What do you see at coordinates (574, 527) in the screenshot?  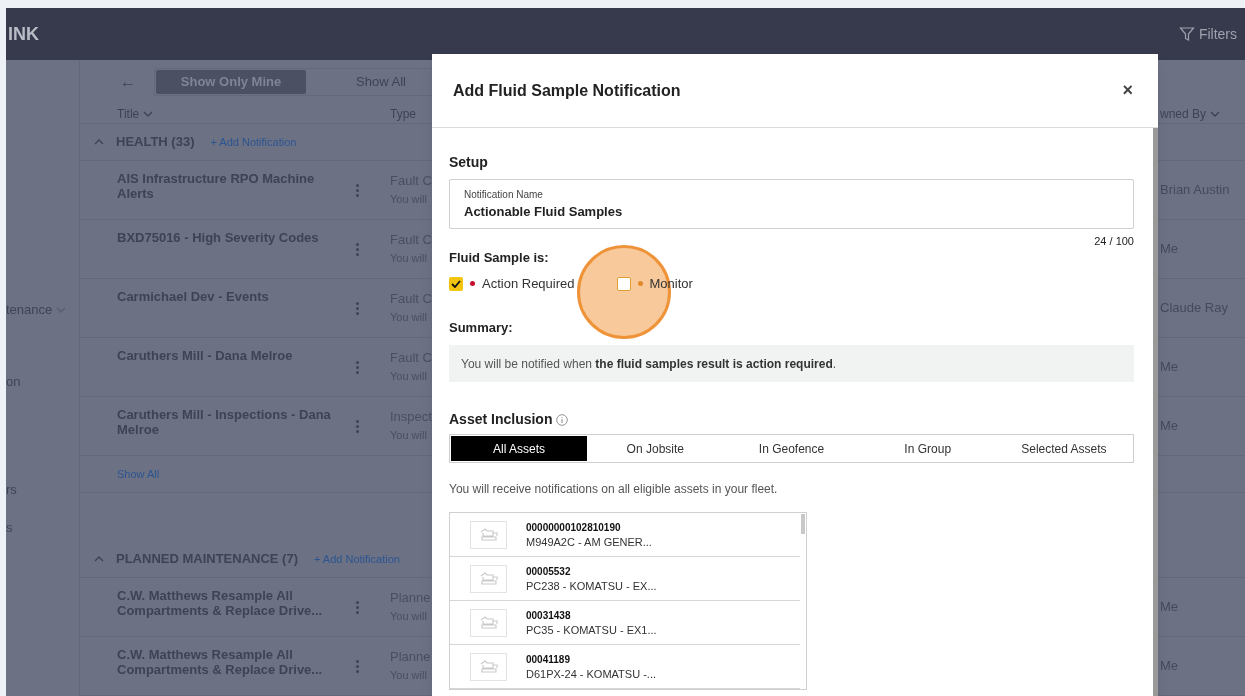 I see `asset-id: 00000000102810190` at bounding box center [574, 527].